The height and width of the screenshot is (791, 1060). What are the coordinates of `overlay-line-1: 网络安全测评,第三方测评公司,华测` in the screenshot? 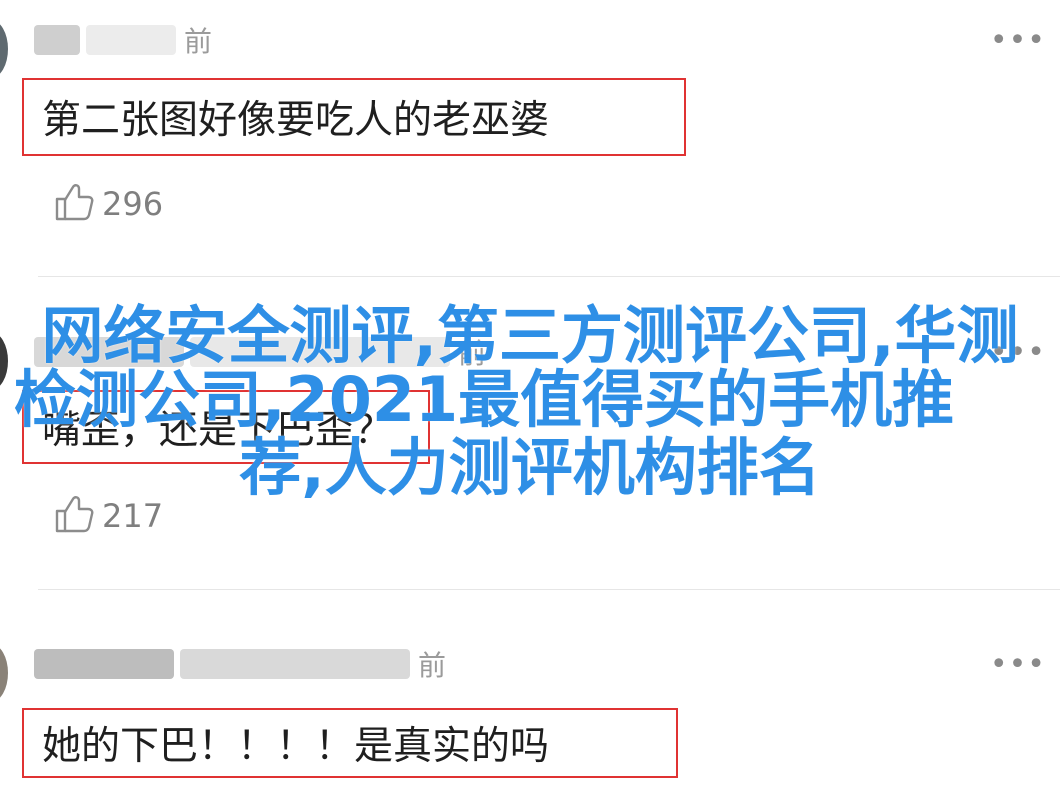 It's located at (530, 335).